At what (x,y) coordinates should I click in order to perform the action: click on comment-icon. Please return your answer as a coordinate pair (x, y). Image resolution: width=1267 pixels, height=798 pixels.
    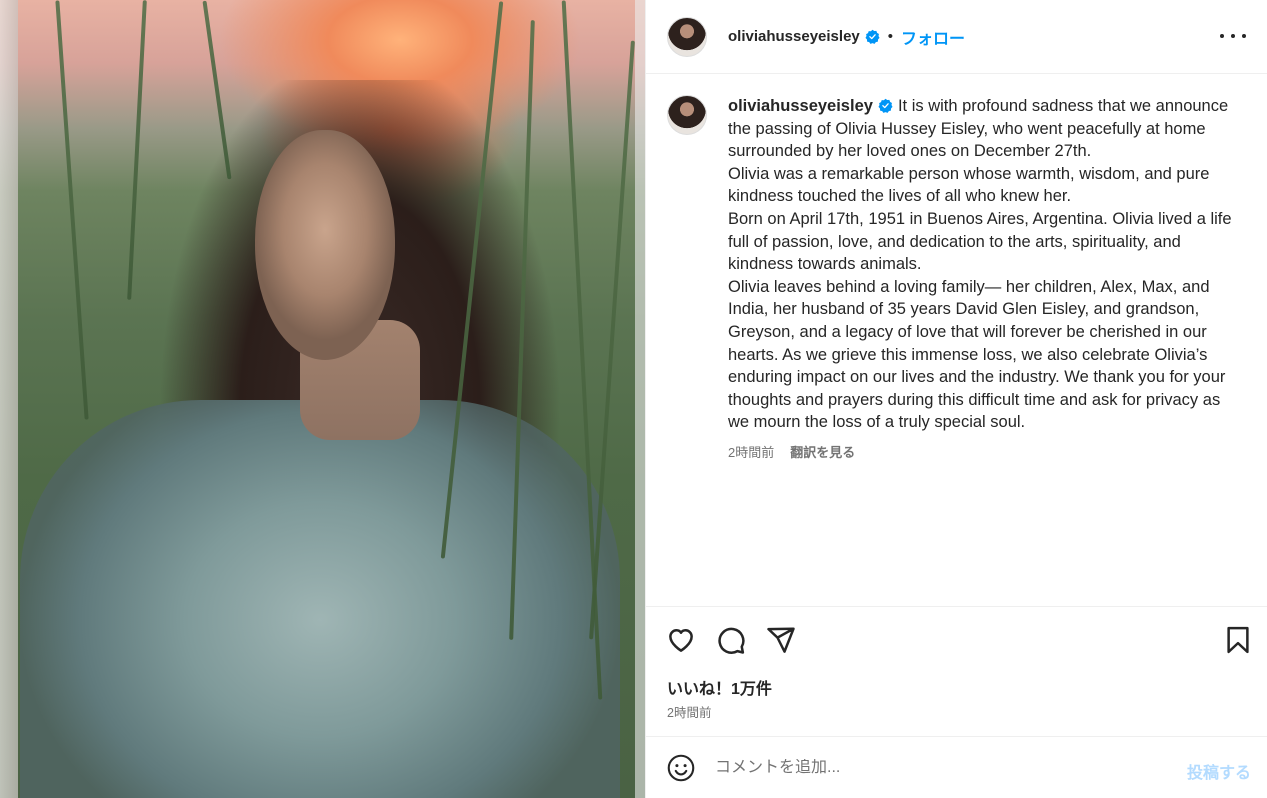
    Looking at the image, I should click on (731, 640).